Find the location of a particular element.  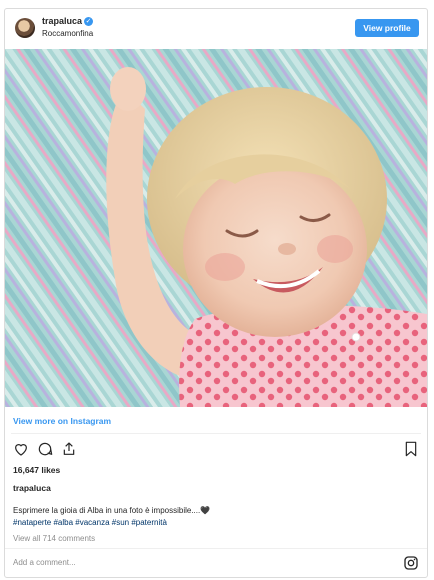

share-icon is located at coordinates (69, 451).